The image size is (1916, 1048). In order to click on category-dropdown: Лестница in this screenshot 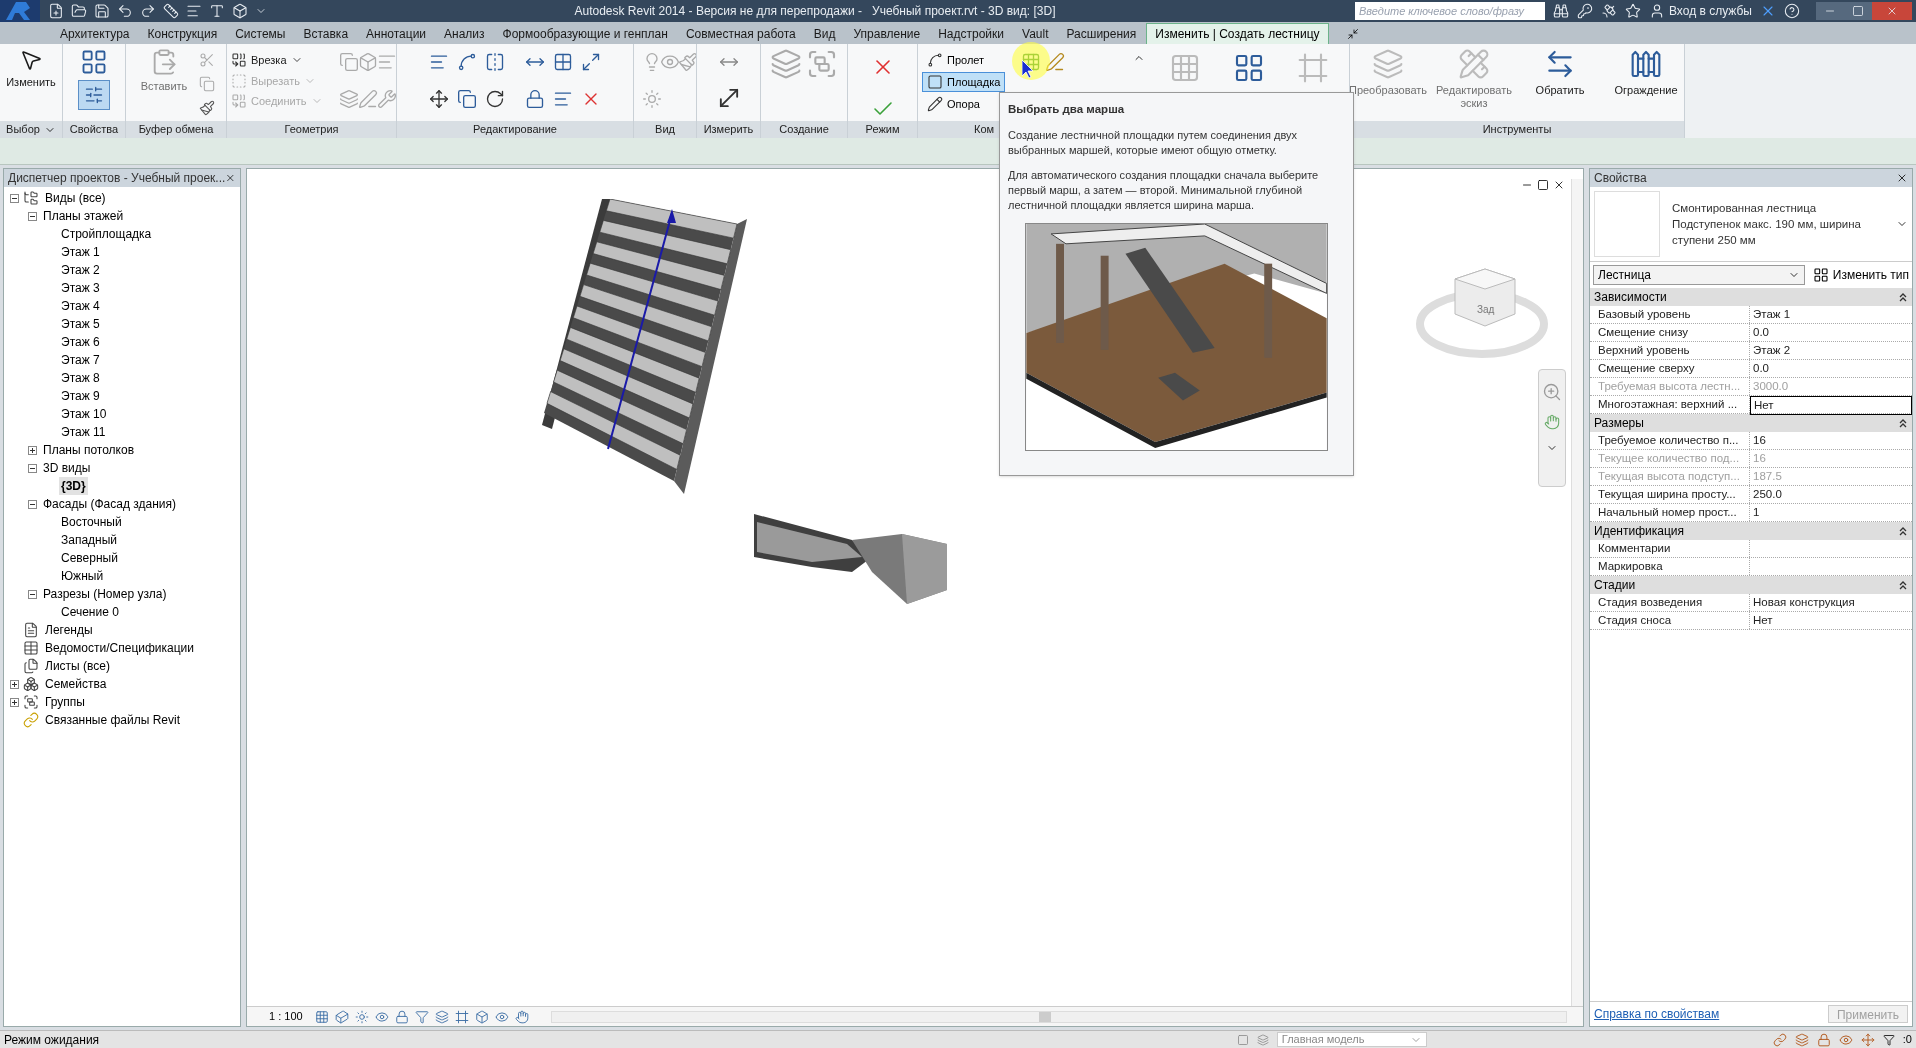, I will do `click(1699, 275)`.